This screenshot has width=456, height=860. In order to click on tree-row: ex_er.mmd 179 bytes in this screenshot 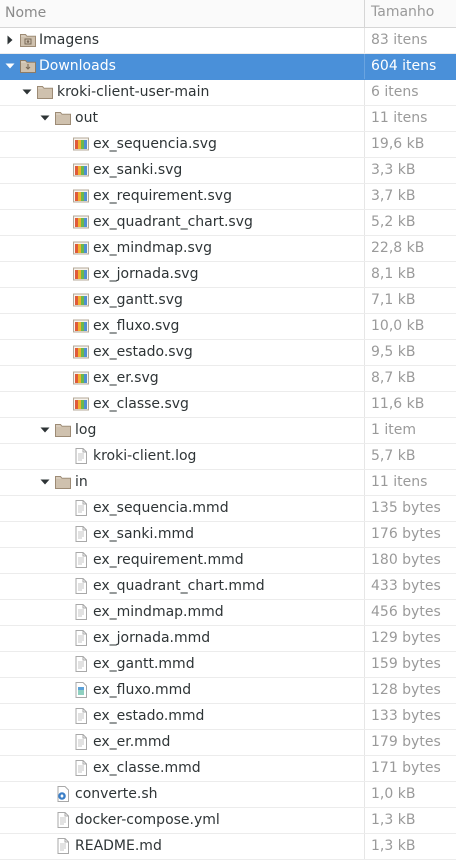, I will do `click(228, 743)`.